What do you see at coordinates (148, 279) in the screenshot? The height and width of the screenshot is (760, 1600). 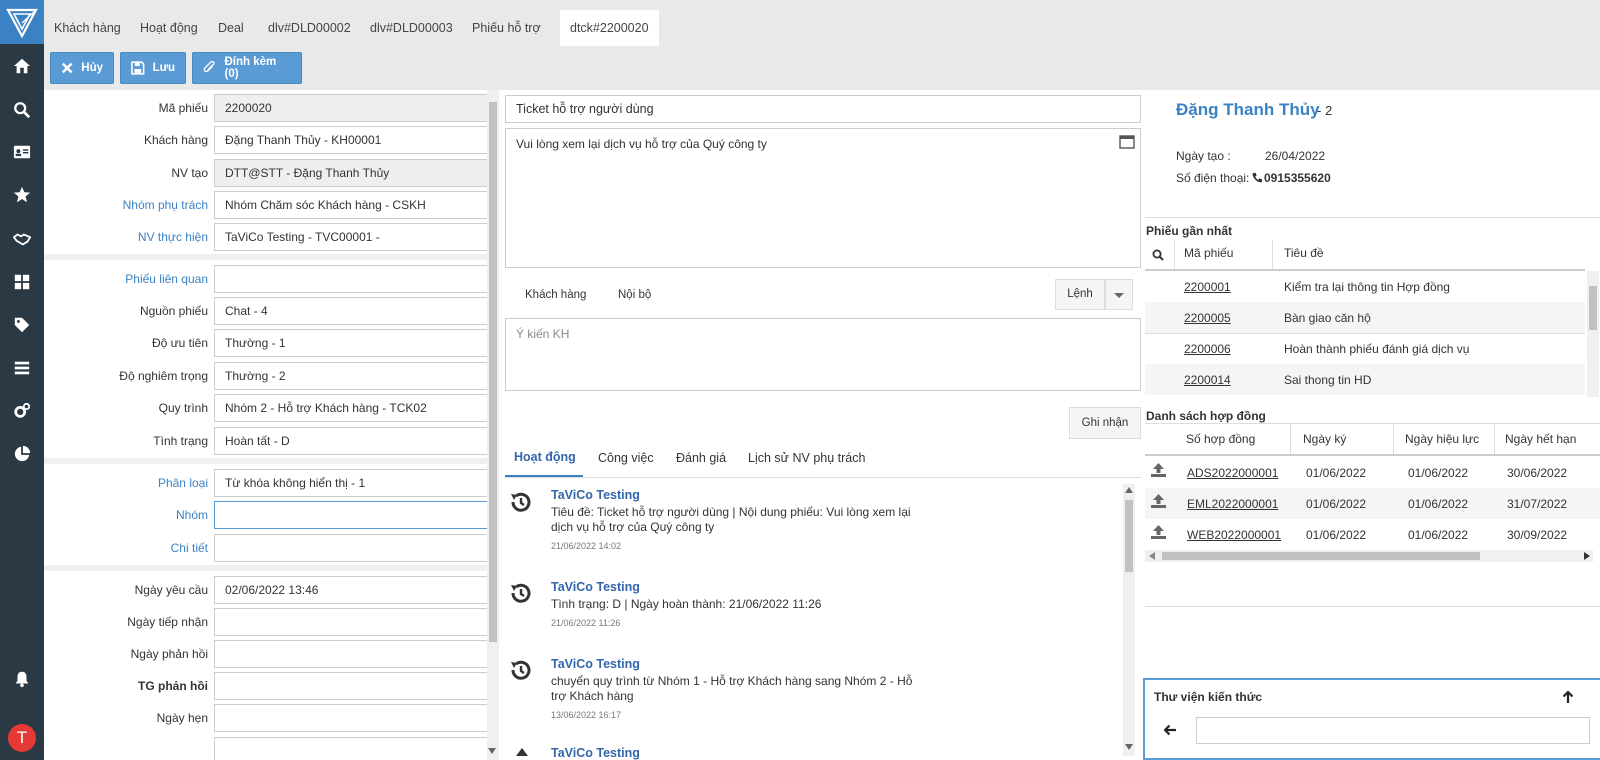 I see `phieu-lien-quan-label: Phiếu liên quan` at bounding box center [148, 279].